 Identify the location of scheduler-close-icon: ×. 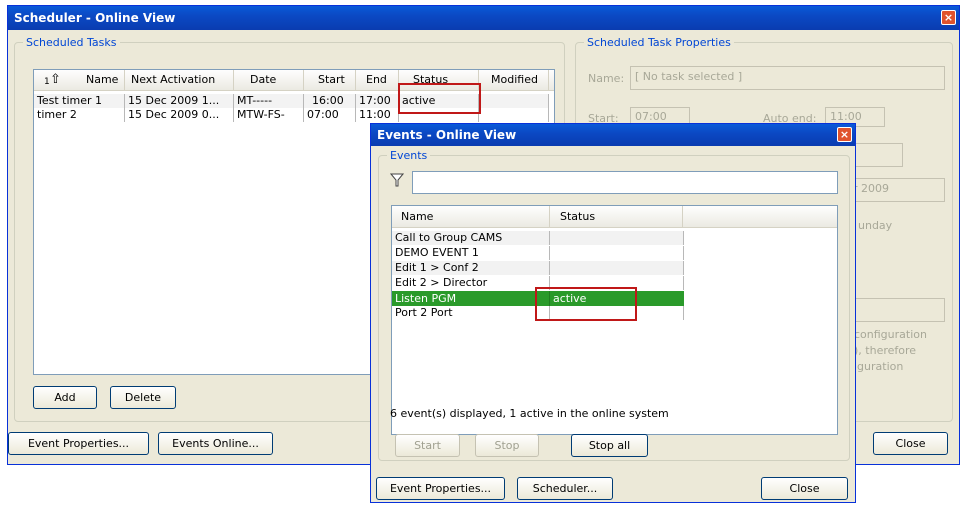
(948, 17).